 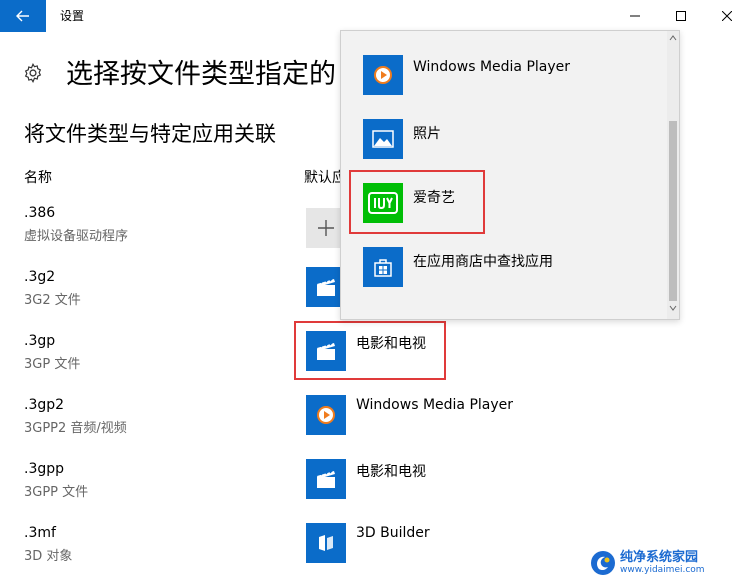 I want to click on file-description: 3G2 文件, so click(x=52, y=300).